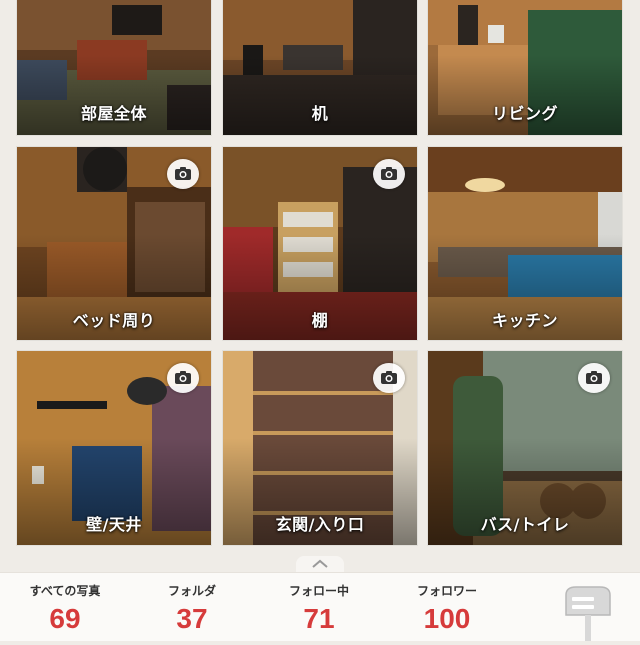 The height and width of the screenshot is (645, 640). Describe the element at coordinates (114, 67) in the screenshot. I see `folder-tile-room: 部屋全体` at that location.